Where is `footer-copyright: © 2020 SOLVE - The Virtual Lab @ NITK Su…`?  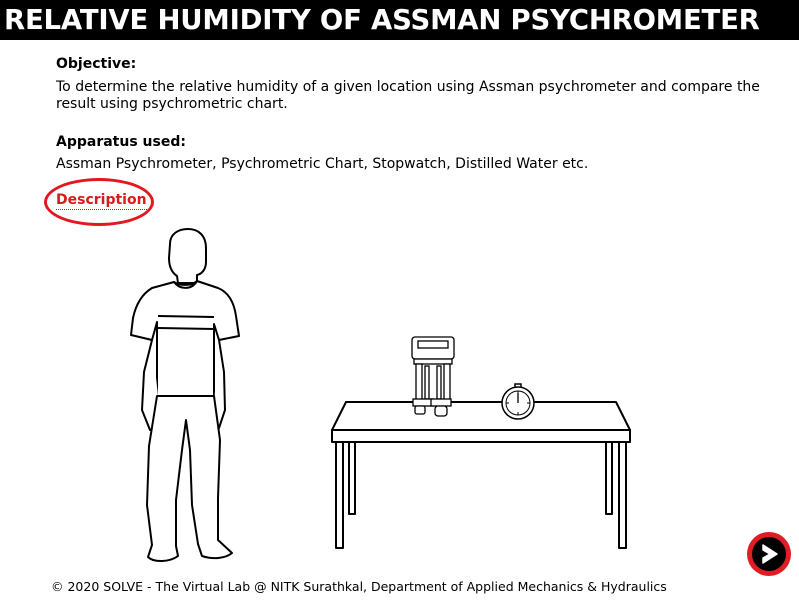 footer-copyright: © 2020 SOLVE - The Virtual Lab @ NITK Su… is located at coordinates (359, 586).